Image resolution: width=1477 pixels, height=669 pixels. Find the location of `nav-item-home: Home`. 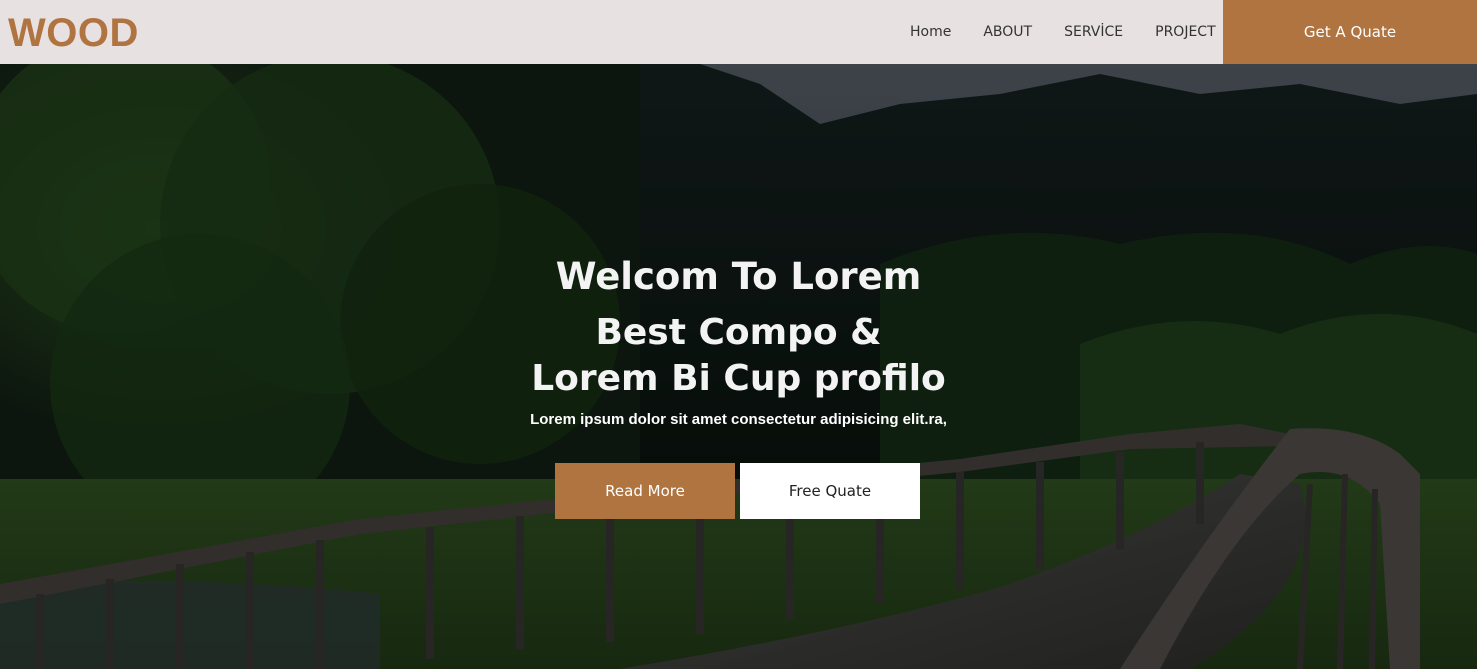

nav-item-home: Home is located at coordinates (930, 32).